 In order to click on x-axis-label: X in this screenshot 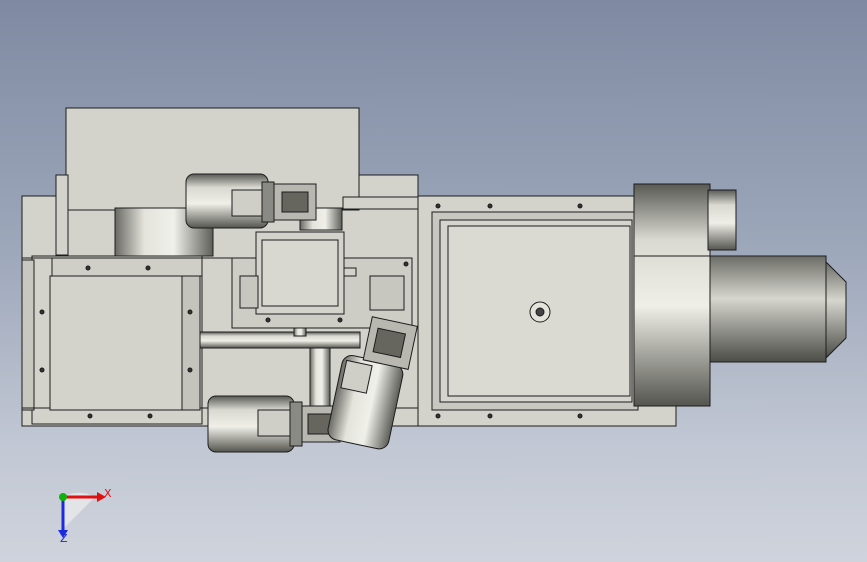, I will do `click(108, 493)`.